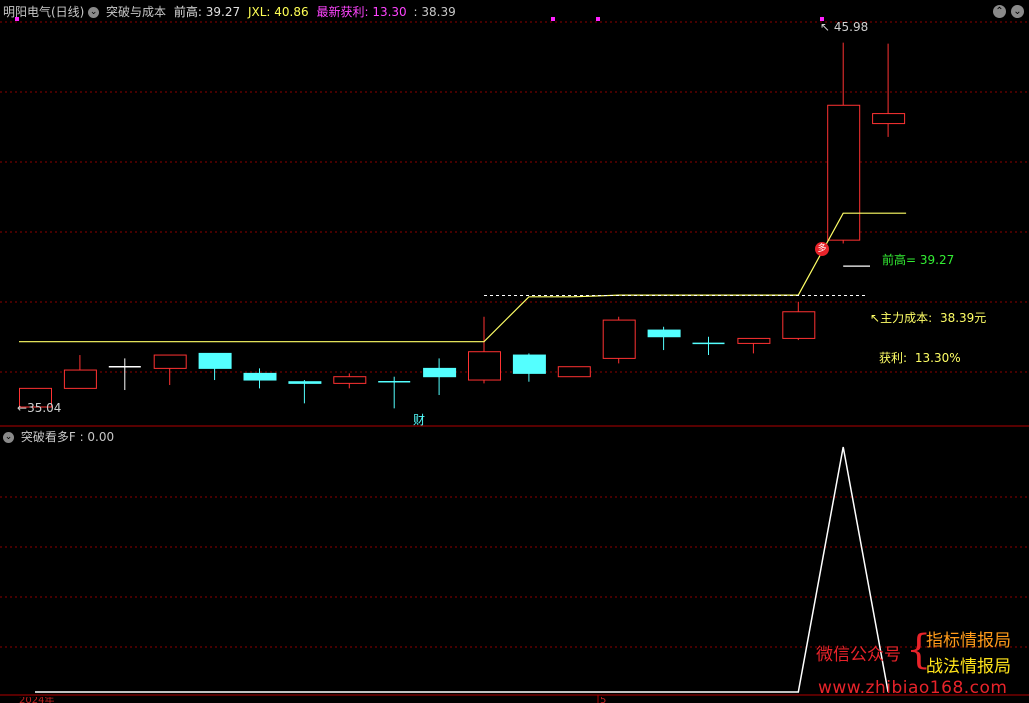  Describe the element at coordinates (603, 700) in the screenshot. I see `month-axis-label: 5` at that location.